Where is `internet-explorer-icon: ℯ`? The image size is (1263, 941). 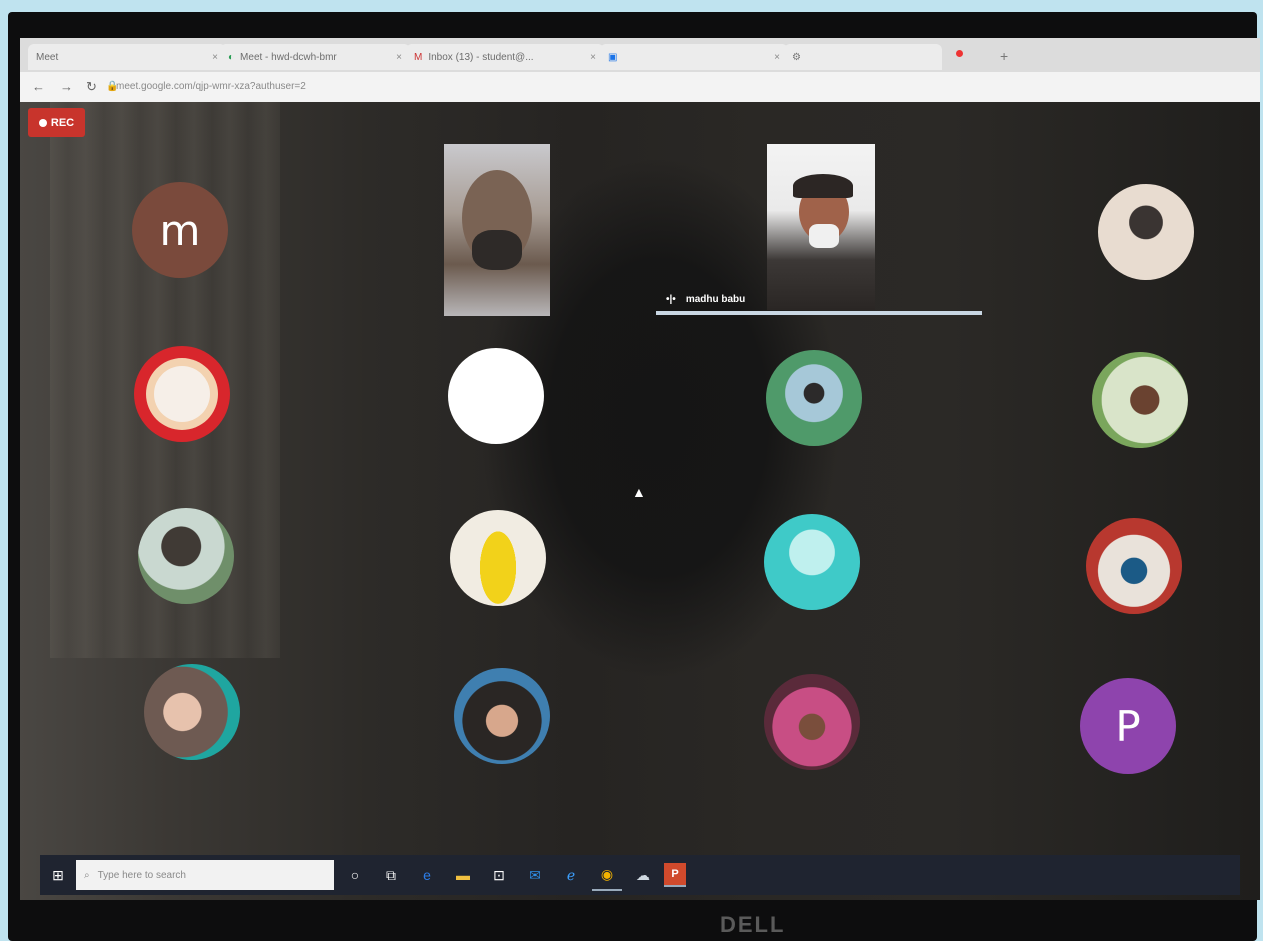 internet-explorer-icon: ℯ is located at coordinates (571, 875).